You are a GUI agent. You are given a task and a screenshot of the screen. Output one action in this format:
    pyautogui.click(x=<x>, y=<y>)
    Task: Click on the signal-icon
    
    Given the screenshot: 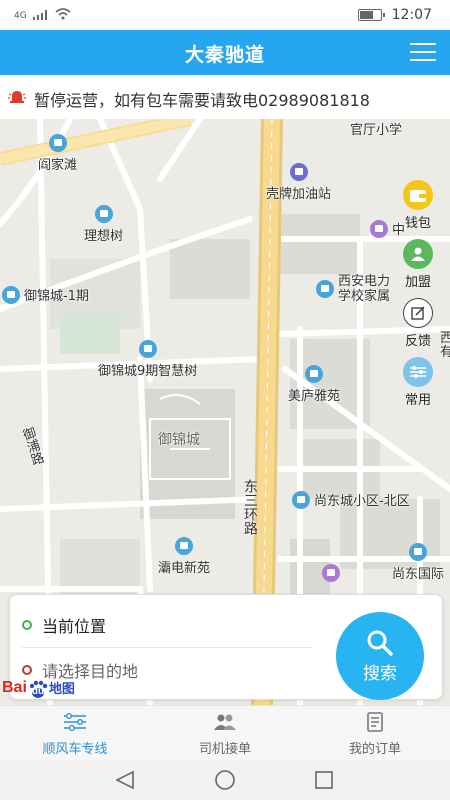 What is the action you would take?
    pyautogui.click(x=40, y=16)
    